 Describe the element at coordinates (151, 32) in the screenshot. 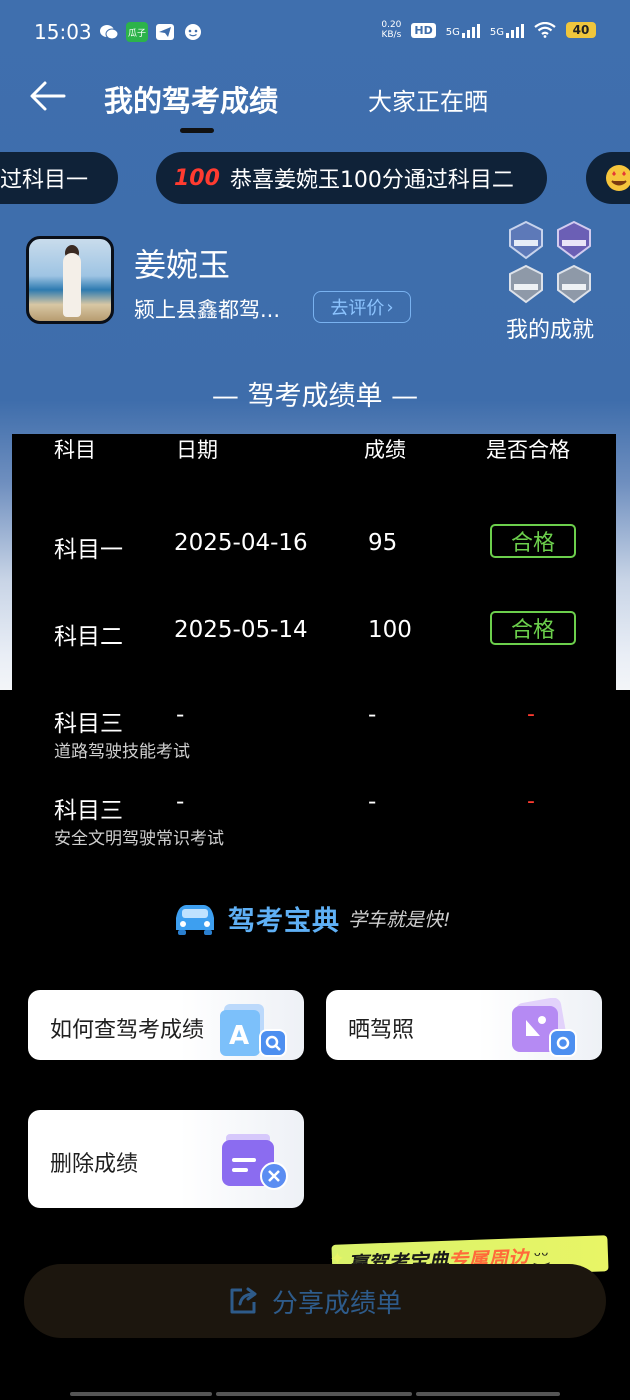

I see `notification-icons: 瓜子` at that location.